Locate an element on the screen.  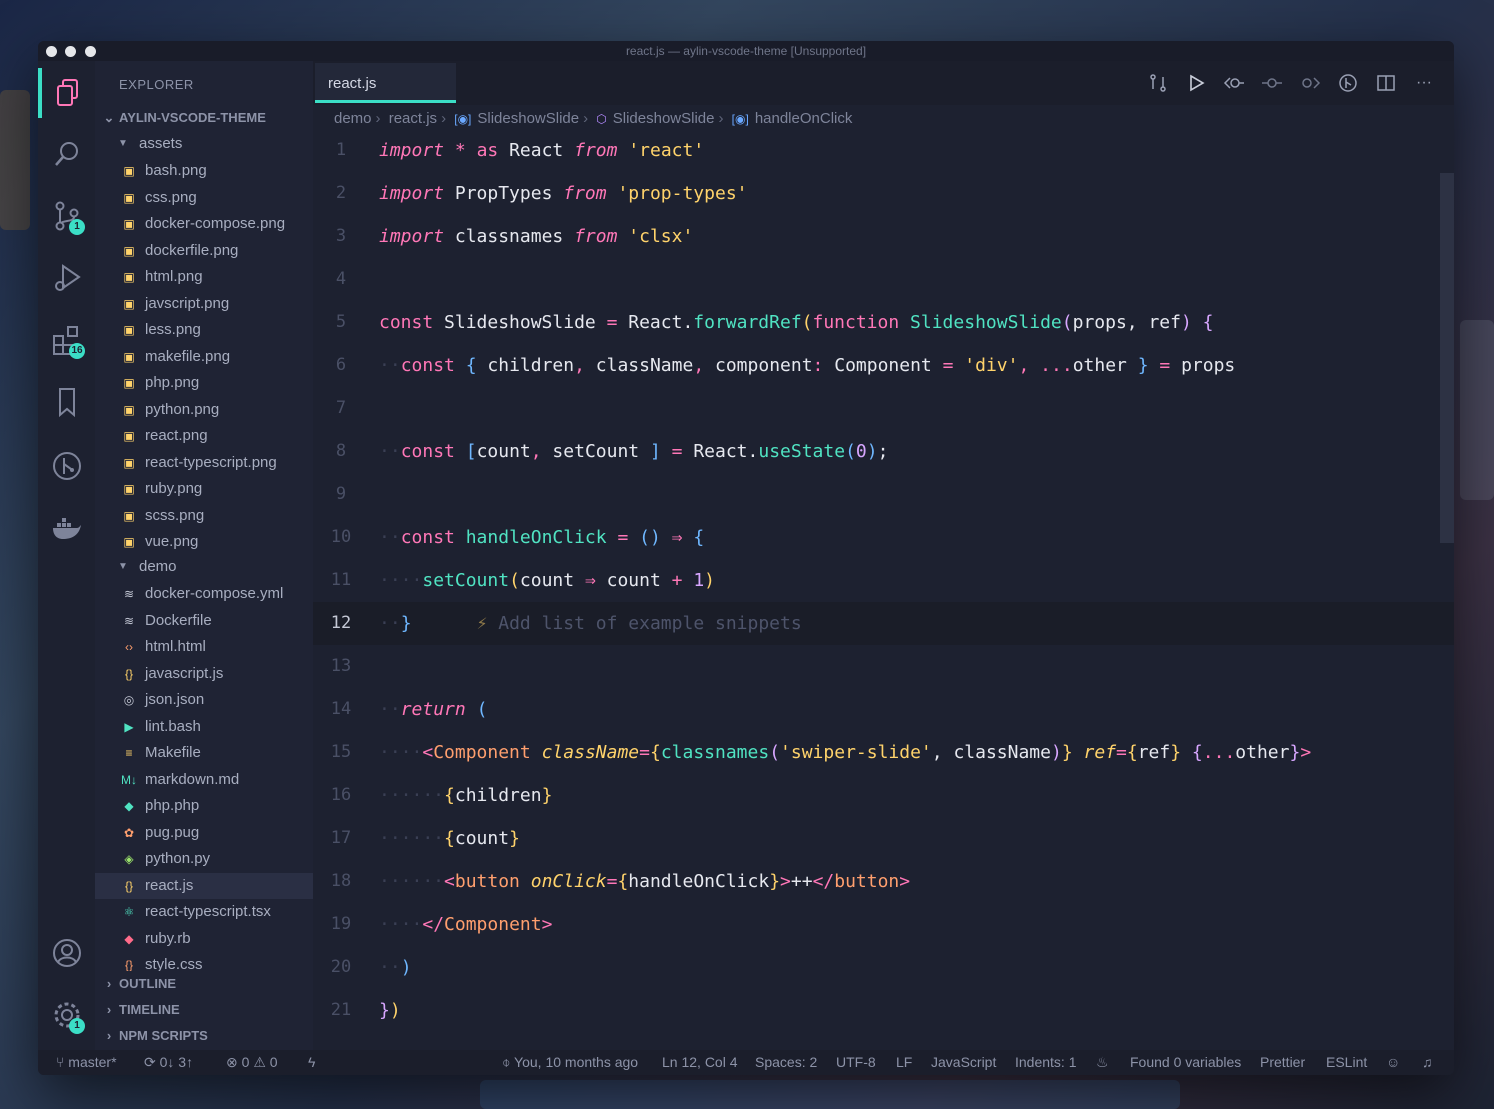
file-item: ▣ react.png is located at coordinates (204, 436).